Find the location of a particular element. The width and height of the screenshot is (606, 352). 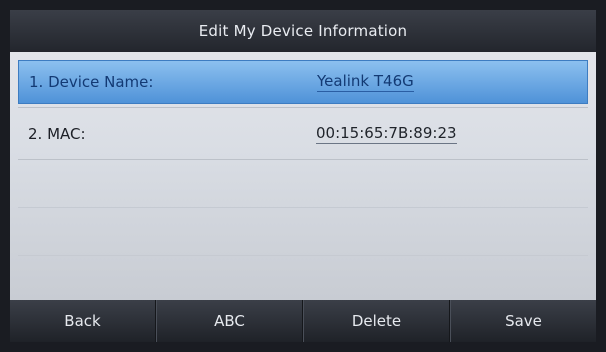

field-label-mac: 2. MAC: is located at coordinates (57, 134).